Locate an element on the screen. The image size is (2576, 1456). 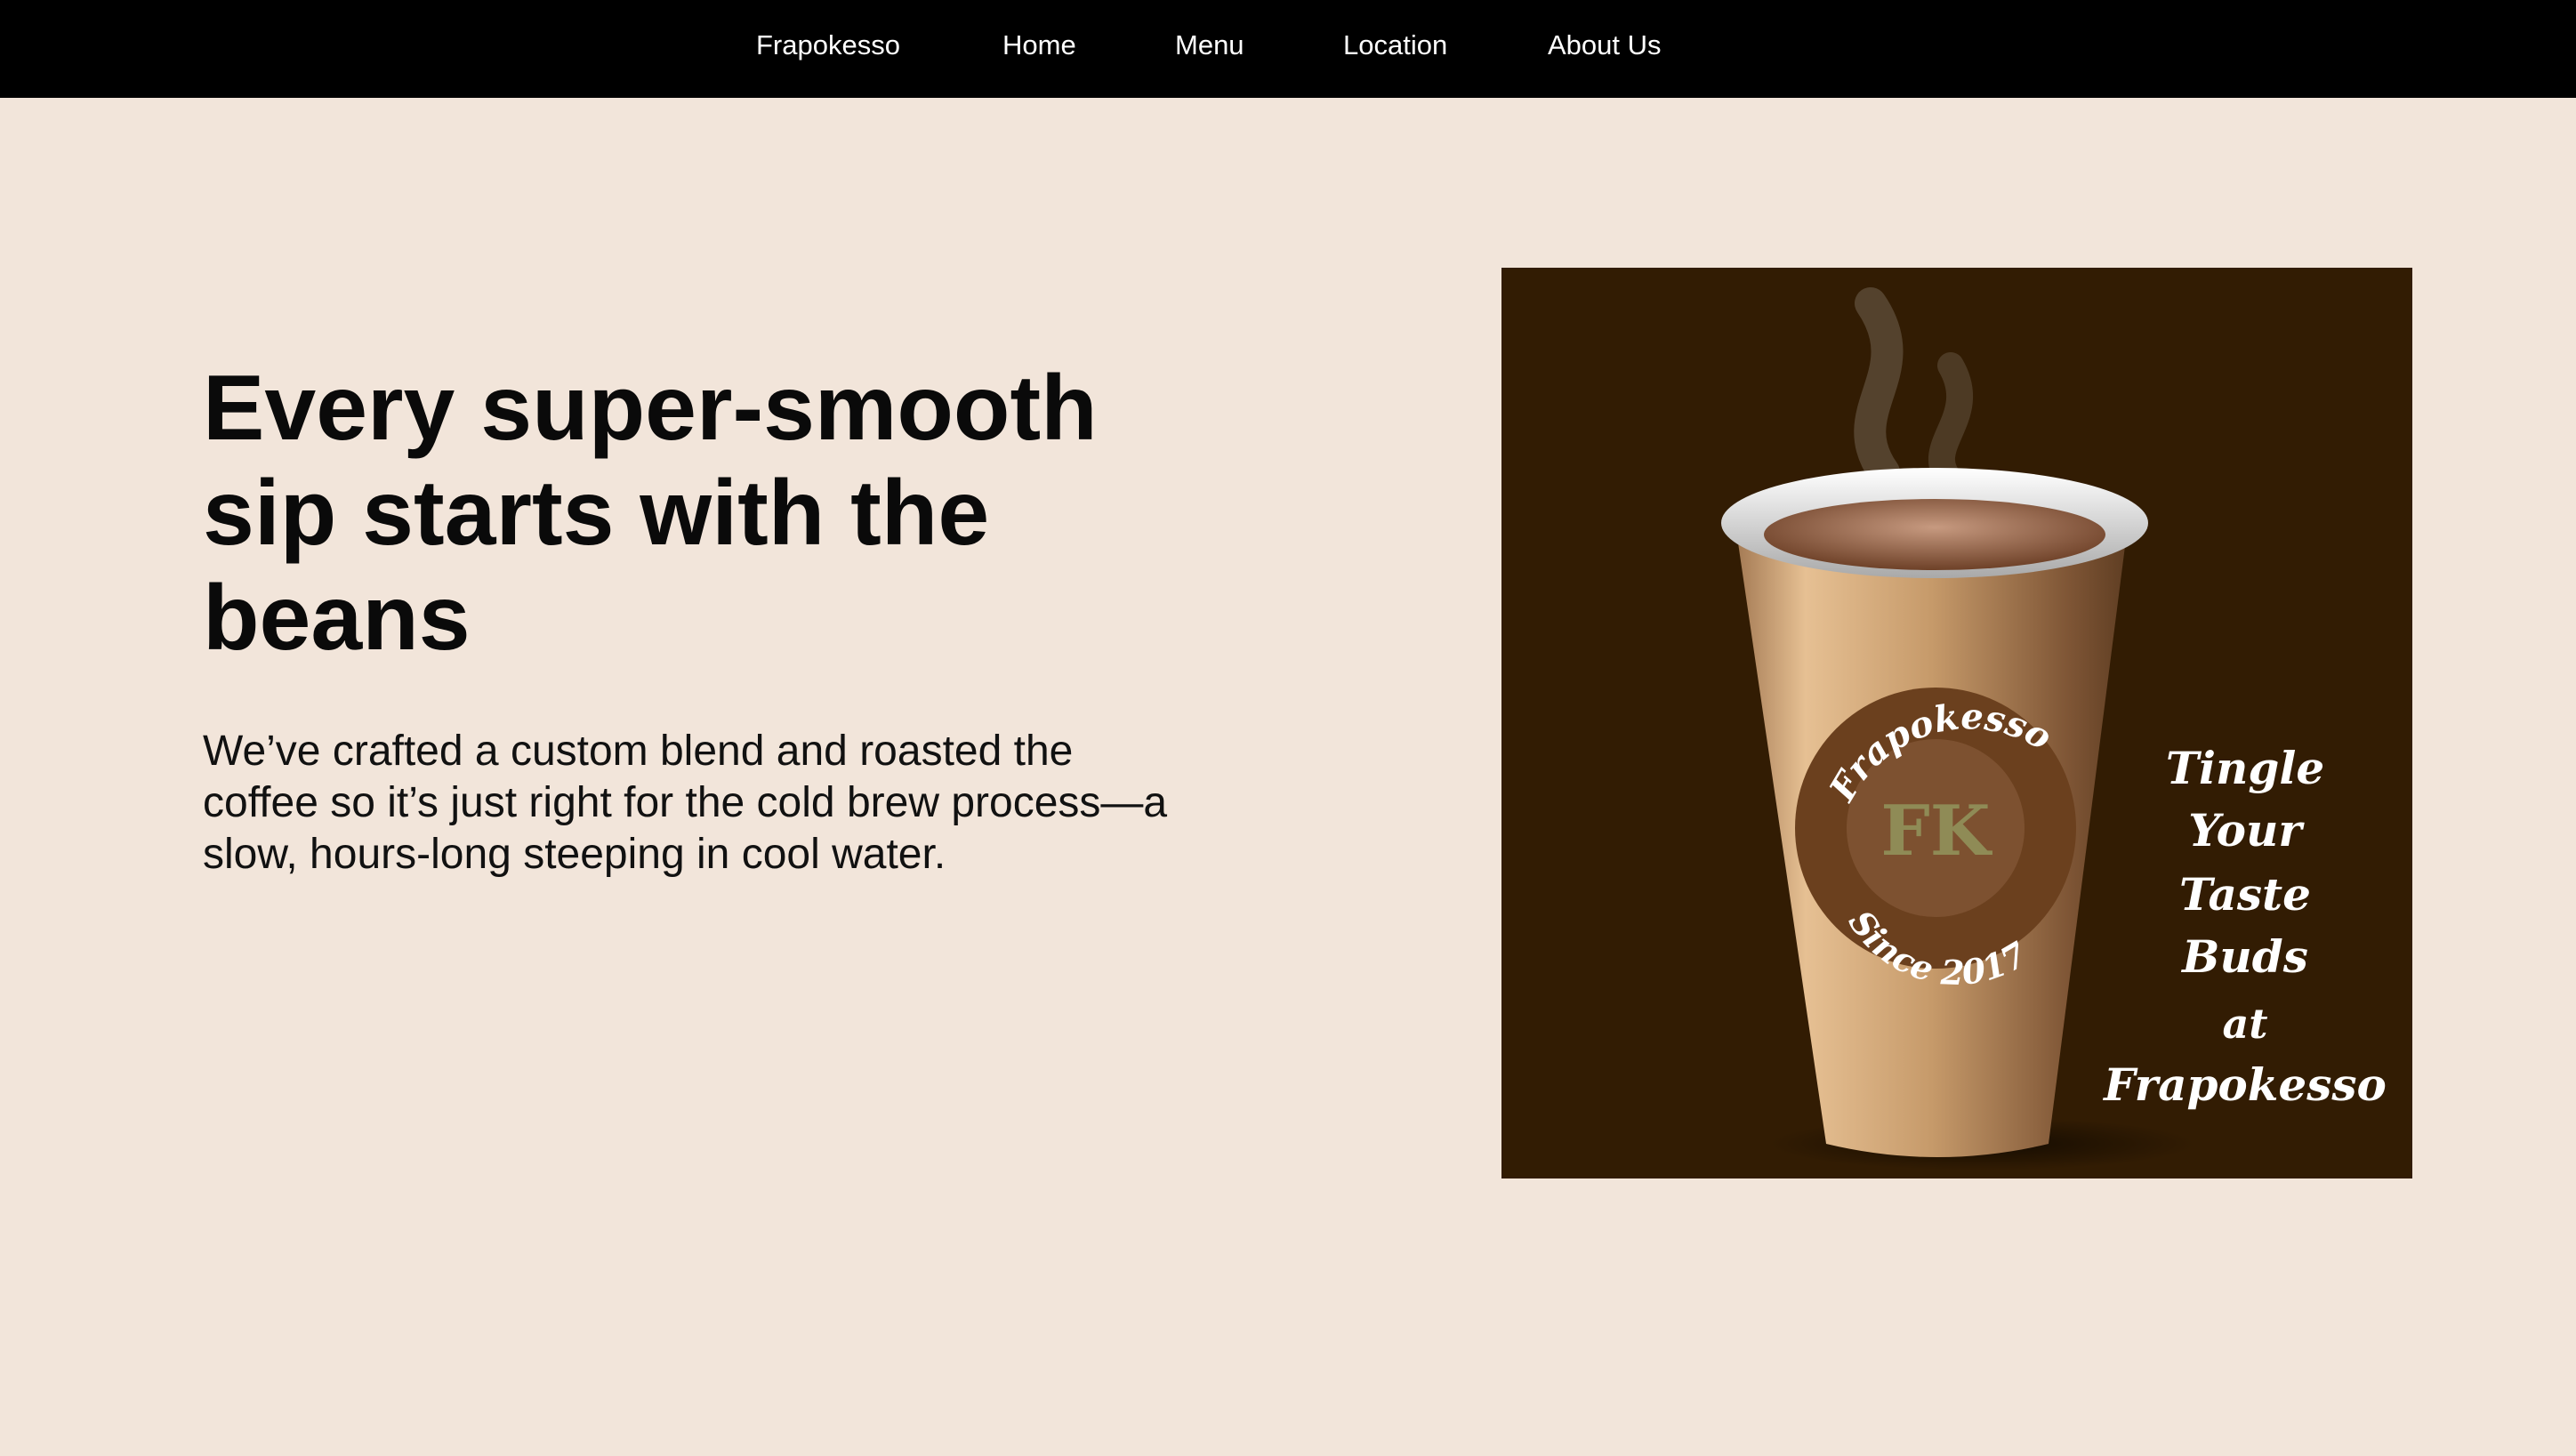
nav-location-link: Location is located at coordinates (1395, 45).